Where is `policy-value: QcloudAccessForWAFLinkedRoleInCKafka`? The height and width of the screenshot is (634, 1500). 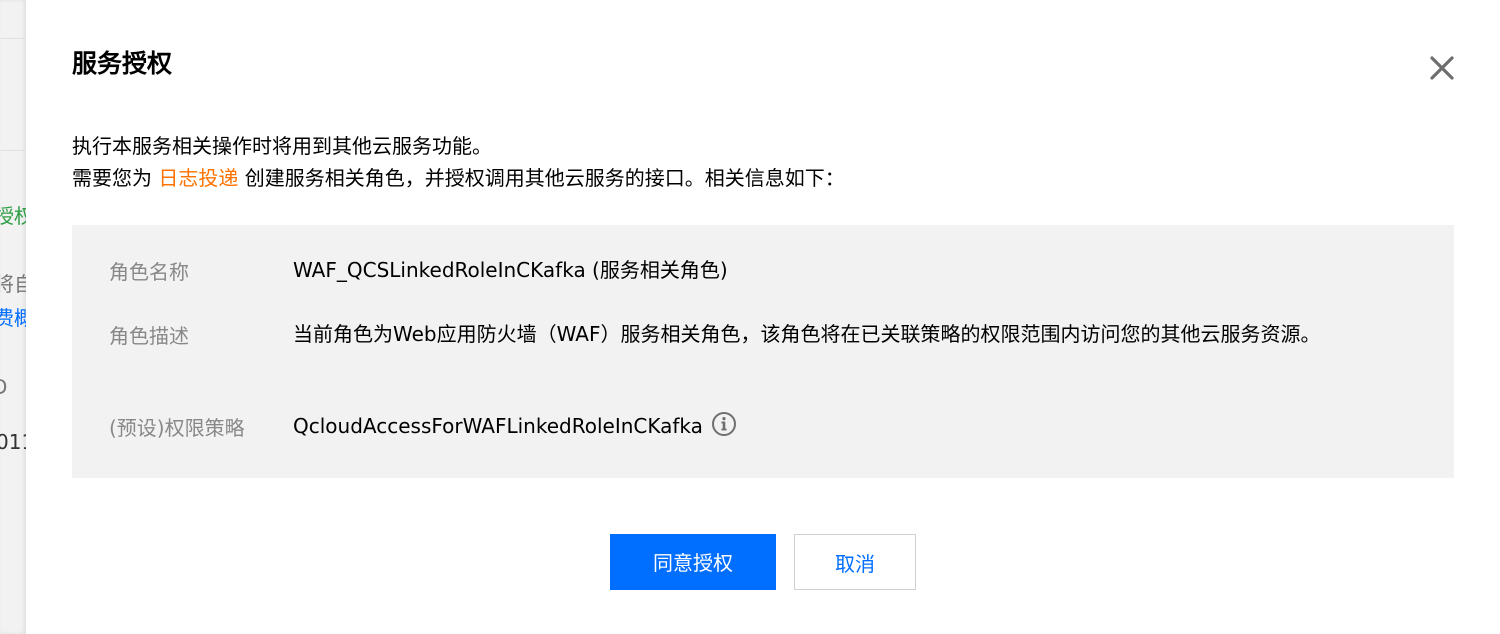 policy-value: QcloudAccessForWAFLinkedRoleInCKafka is located at coordinates (498, 426).